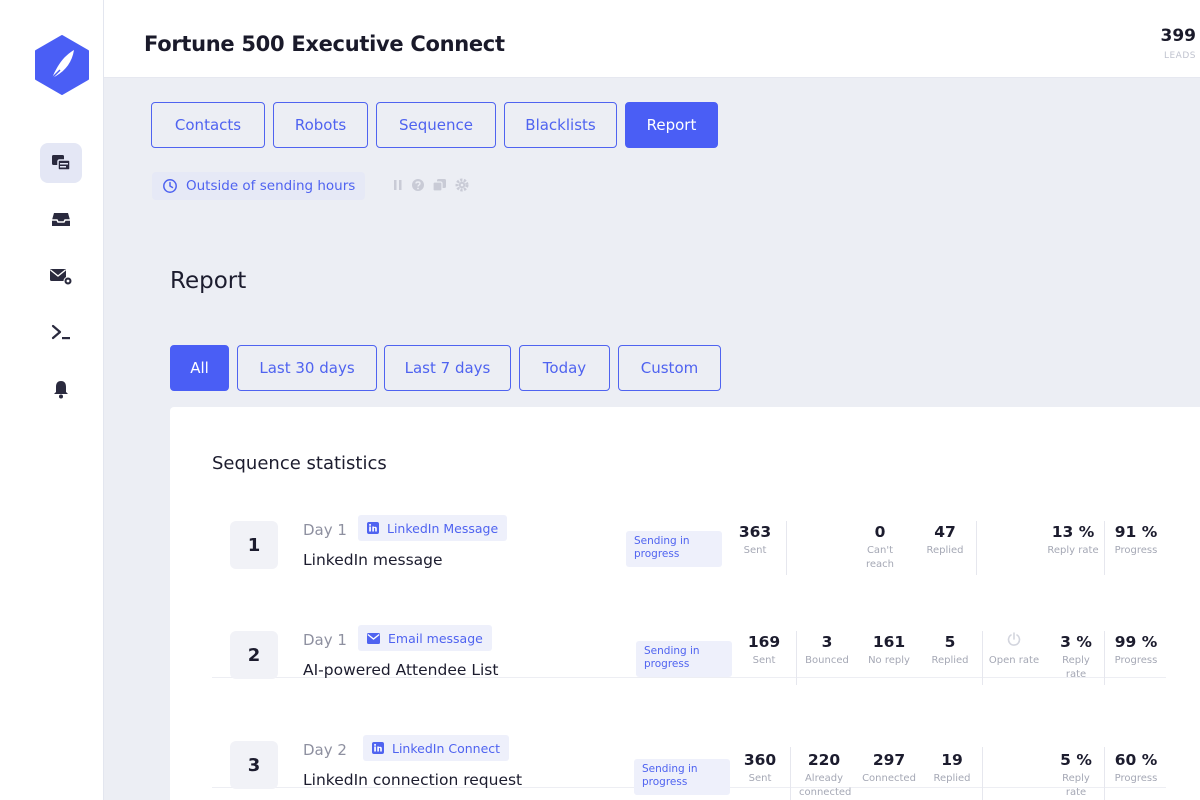 This screenshot has height=800, width=1200. Describe the element at coordinates (760, 768) in the screenshot. I see `stat-sent: 360 Sent` at that location.